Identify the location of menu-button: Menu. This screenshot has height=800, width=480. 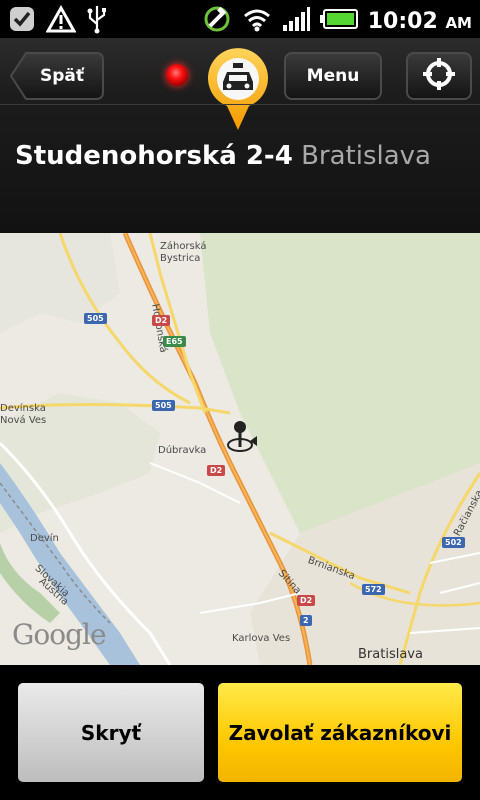
(333, 76).